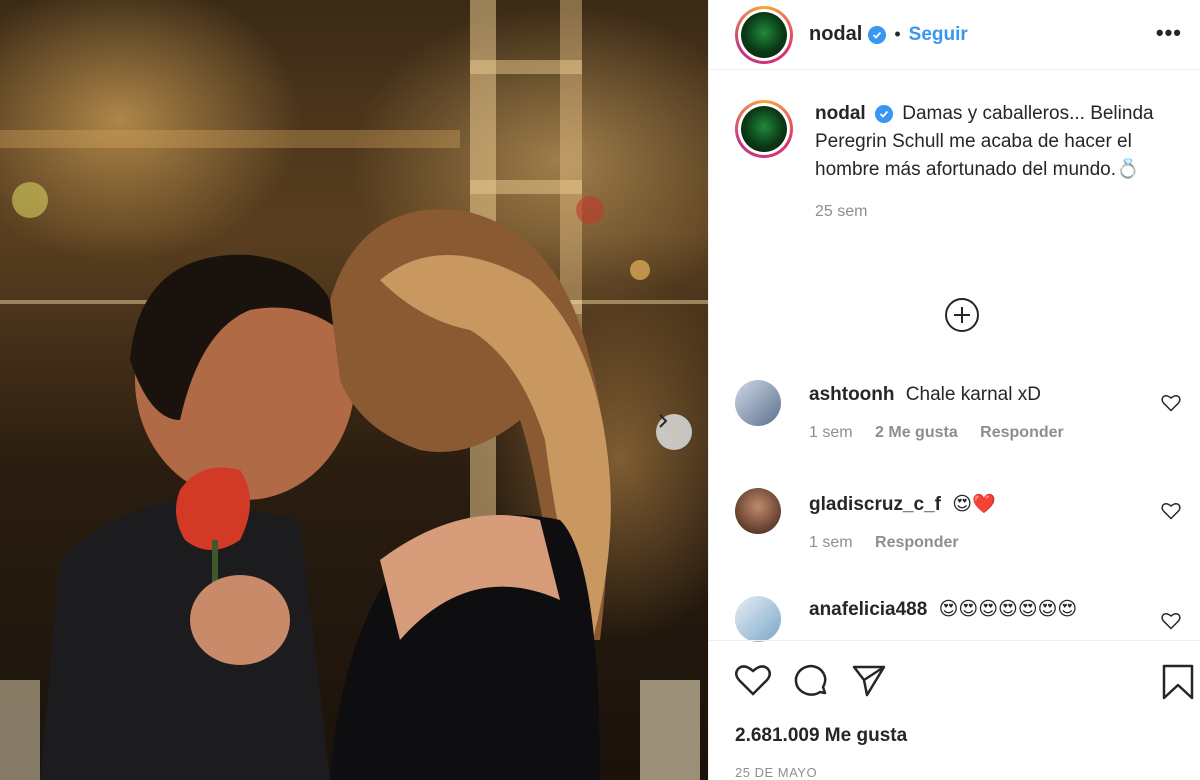 Image resolution: width=1200 pixels, height=780 pixels. I want to click on caption-time: 25 sem, so click(1000, 212).